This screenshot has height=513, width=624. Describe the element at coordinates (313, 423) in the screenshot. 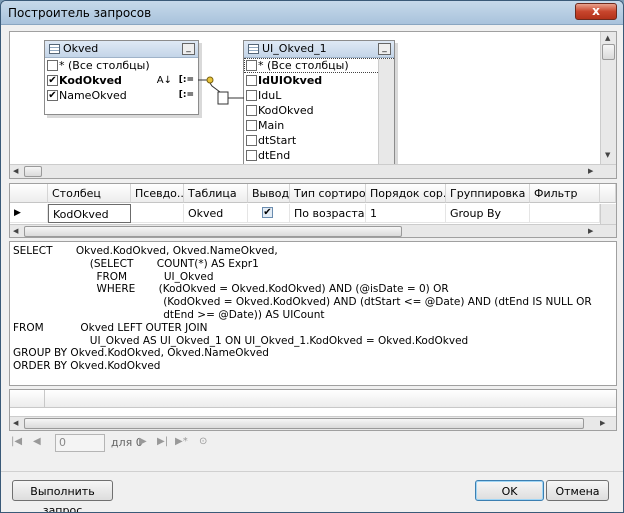

I see `results-horizontal-scrollbar: ◀ ▶` at that location.